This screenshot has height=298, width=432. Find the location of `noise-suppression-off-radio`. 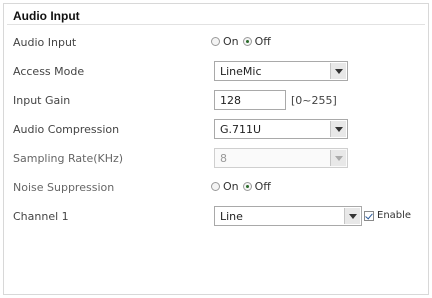

noise-suppression-off-radio is located at coordinates (247, 186).